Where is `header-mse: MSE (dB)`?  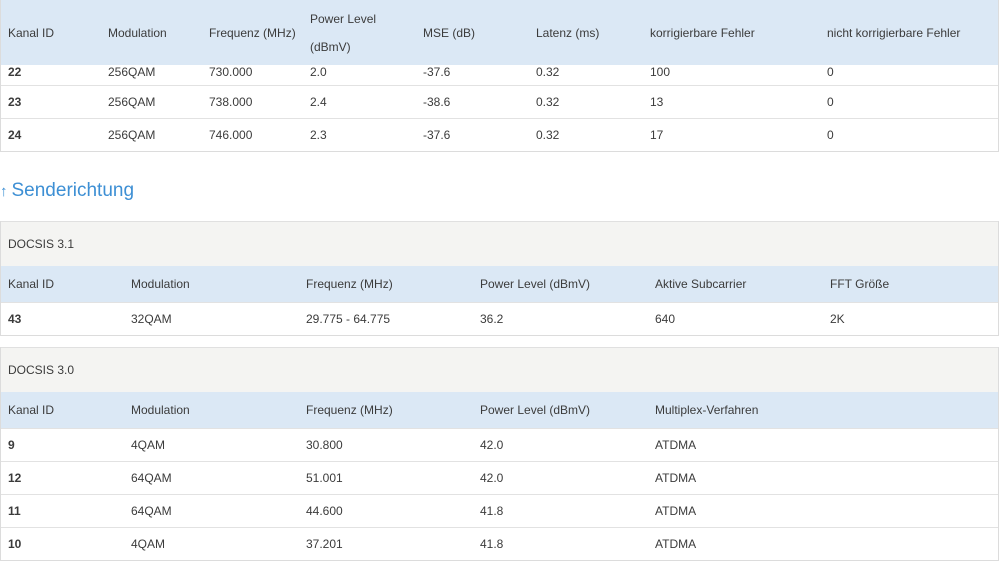 header-mse: MSE (dB) is located at coordinates (449, 32).